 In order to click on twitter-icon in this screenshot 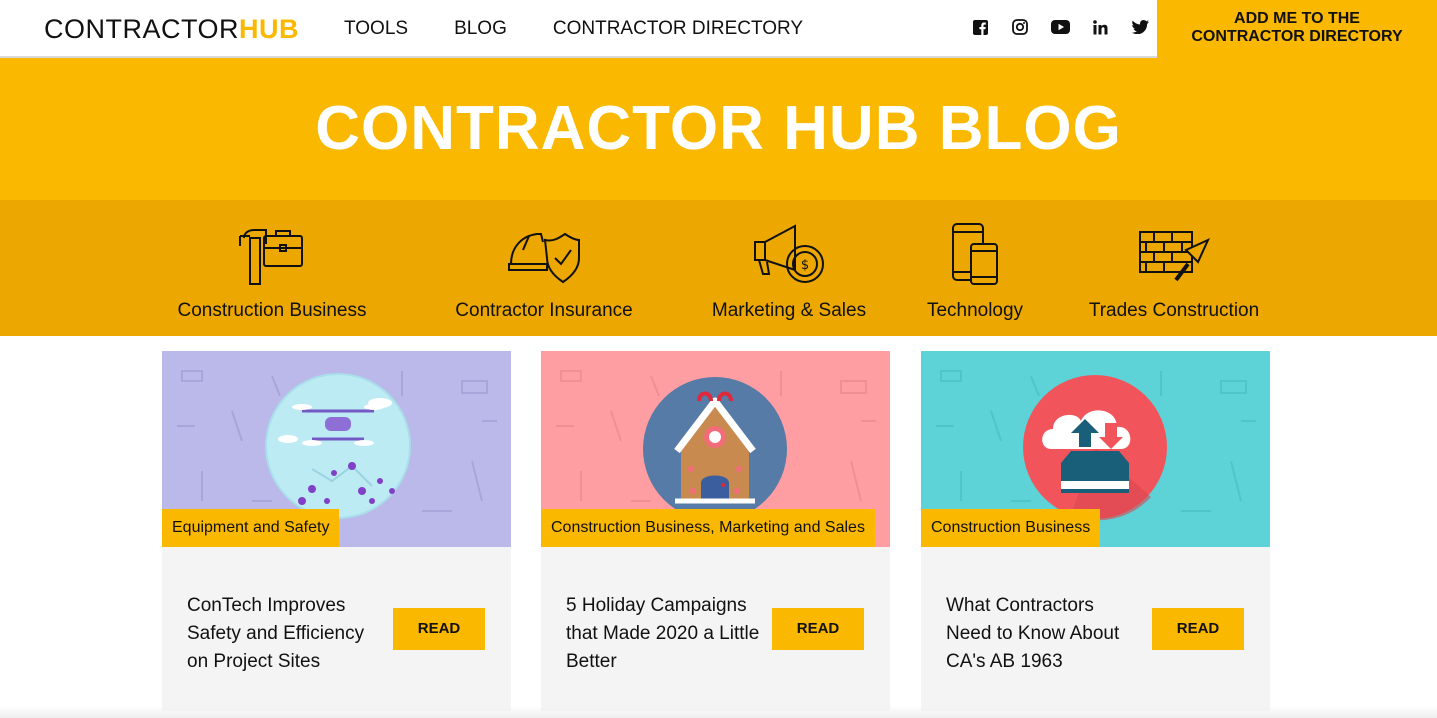, I will do `click(1140, 27)`.